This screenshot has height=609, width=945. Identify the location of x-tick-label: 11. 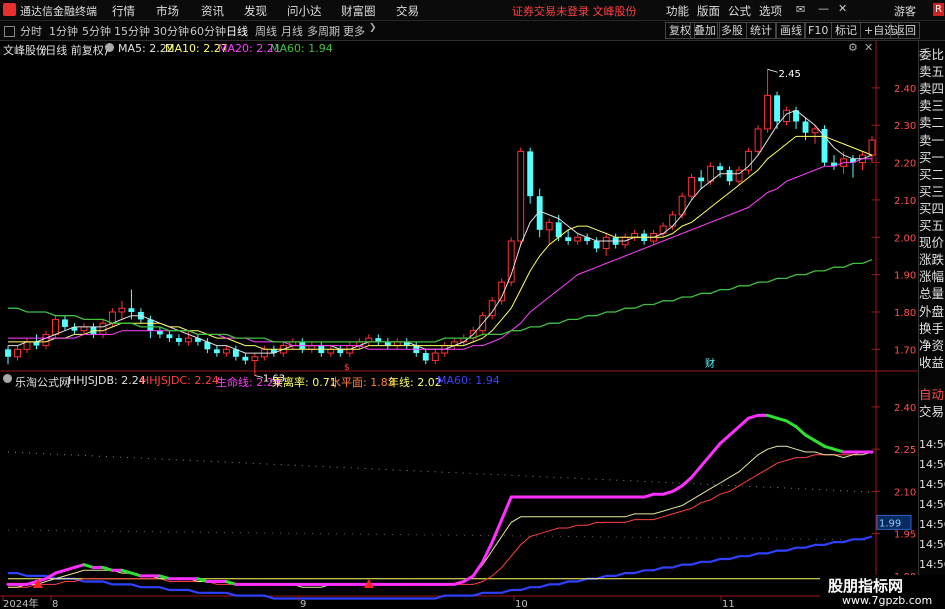
(728, 604).